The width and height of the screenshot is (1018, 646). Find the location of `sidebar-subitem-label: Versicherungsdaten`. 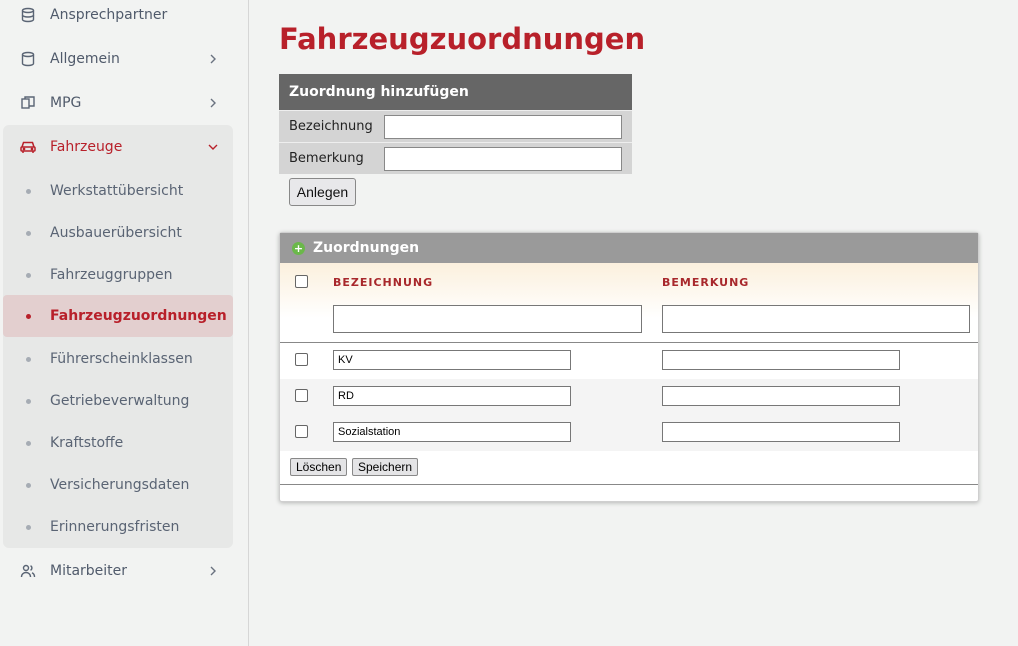

sidebar-subitem-label: Versicherungsdaten is located at coordinates (120, 485).